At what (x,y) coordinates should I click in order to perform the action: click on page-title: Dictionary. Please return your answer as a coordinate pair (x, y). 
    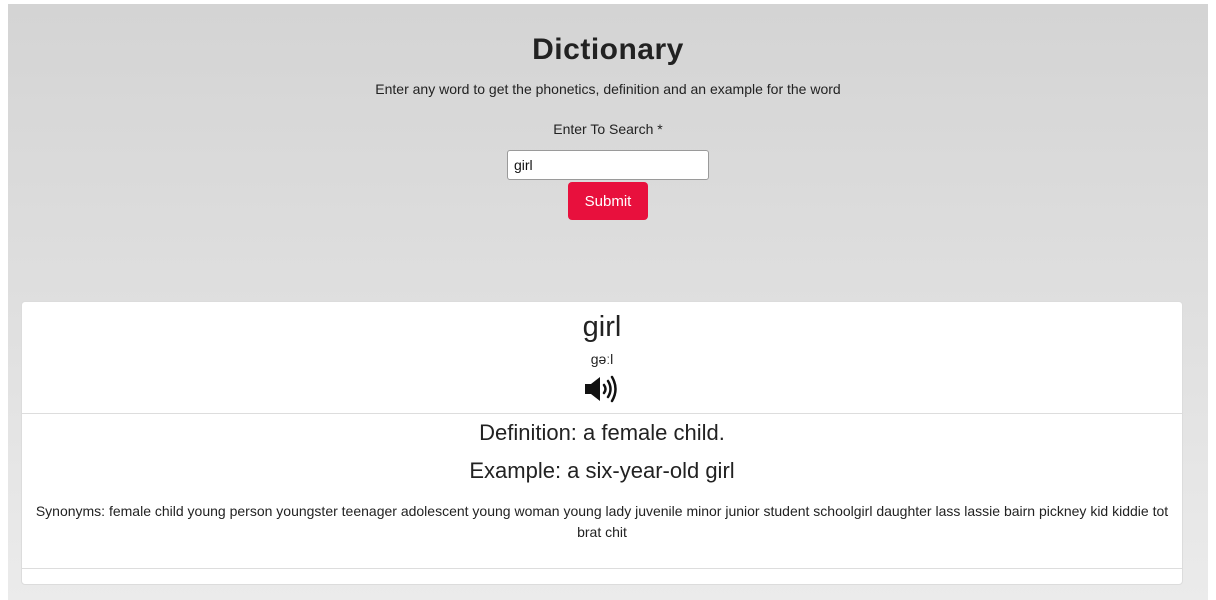
    Looking at the image, I should click on (608, 49).